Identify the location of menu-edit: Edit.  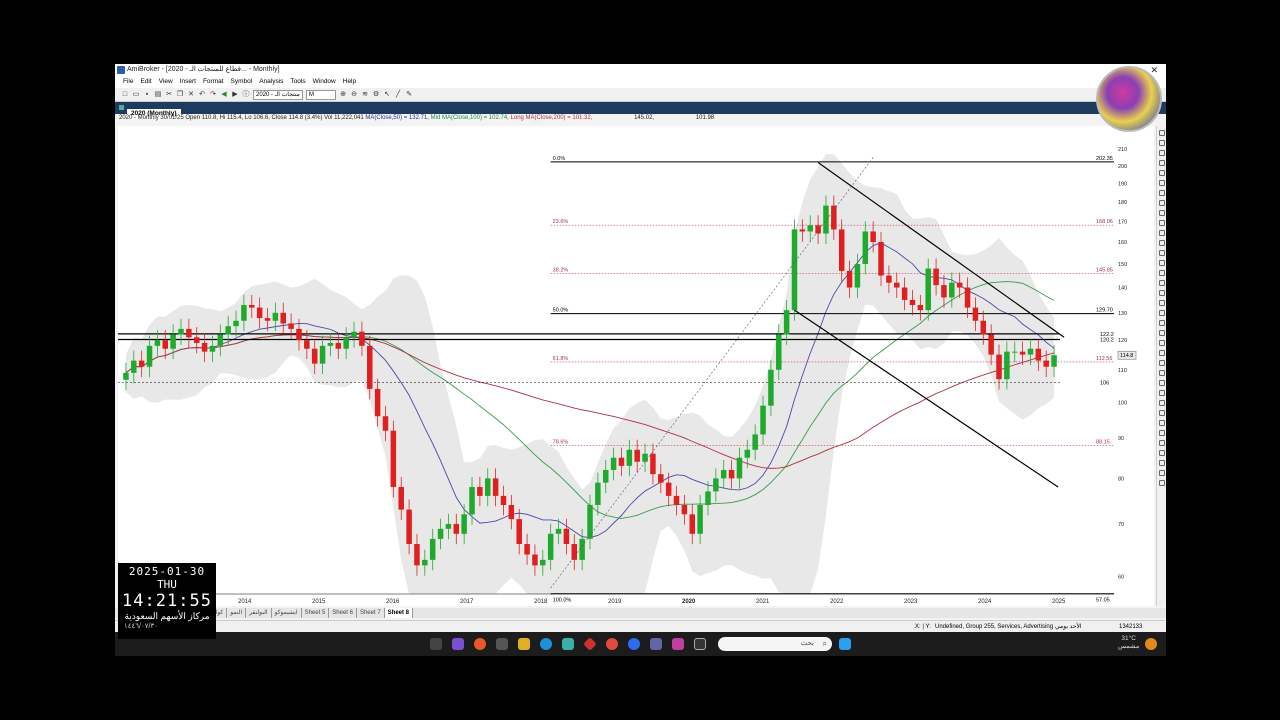
(145, 82).